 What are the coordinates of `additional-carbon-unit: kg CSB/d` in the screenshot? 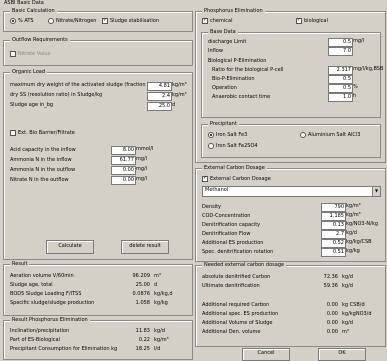 It's located at (353, 305).